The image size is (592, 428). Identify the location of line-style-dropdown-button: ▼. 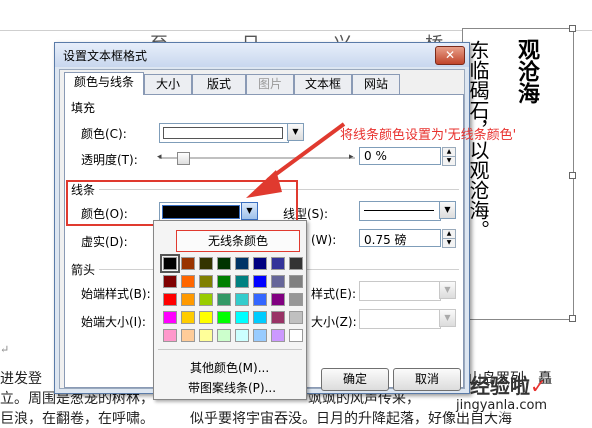
(447, 210).